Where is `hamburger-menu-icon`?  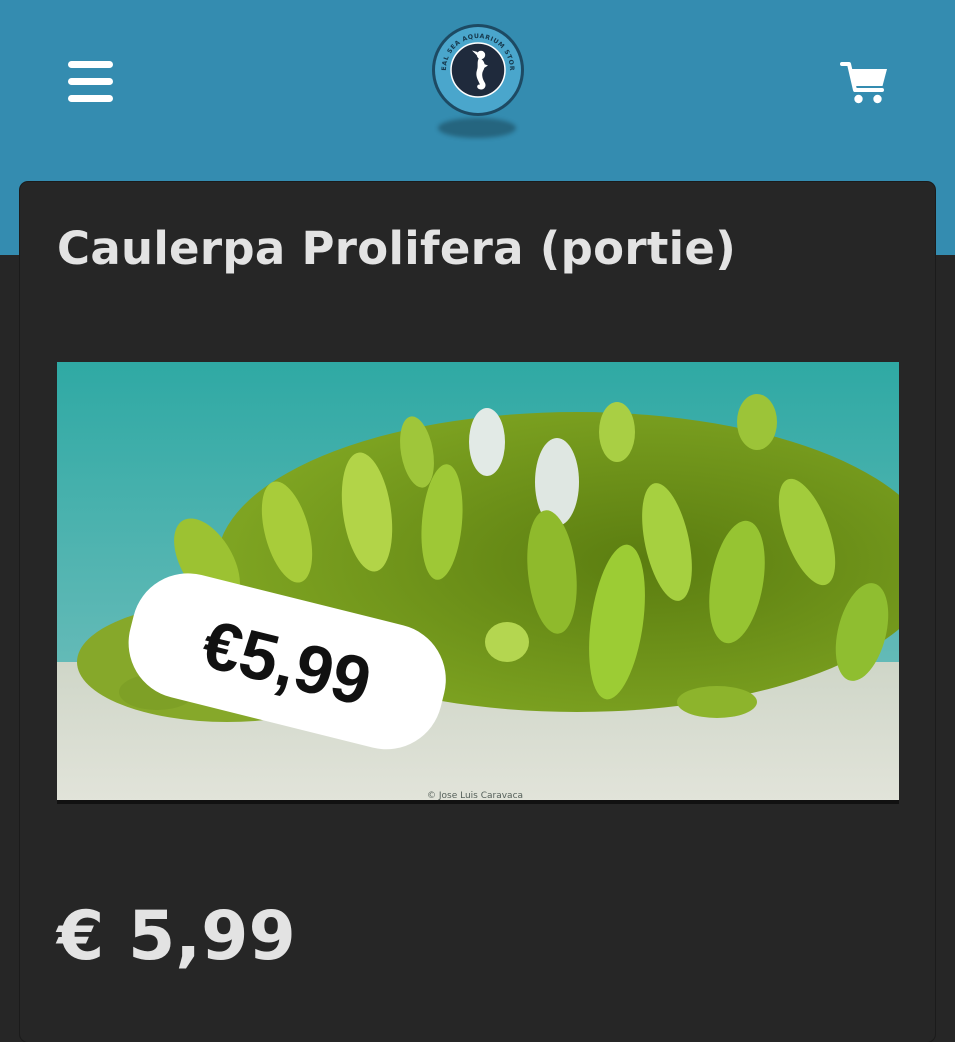
hamburger-menu-icon is located at coordinates (91, 83).